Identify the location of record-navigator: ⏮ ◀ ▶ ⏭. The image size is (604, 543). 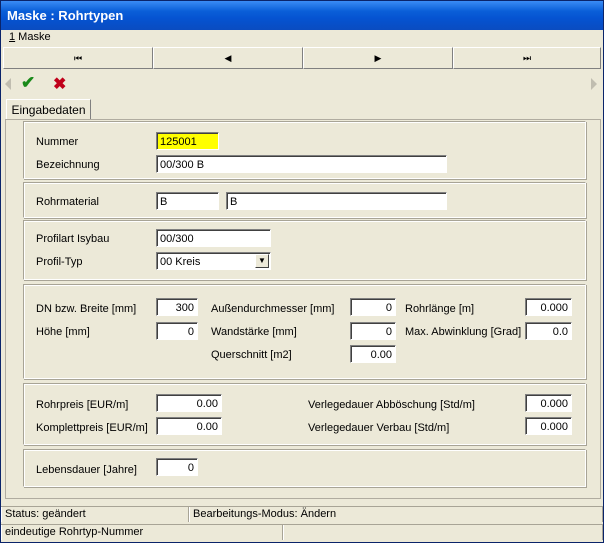
(302, 58).